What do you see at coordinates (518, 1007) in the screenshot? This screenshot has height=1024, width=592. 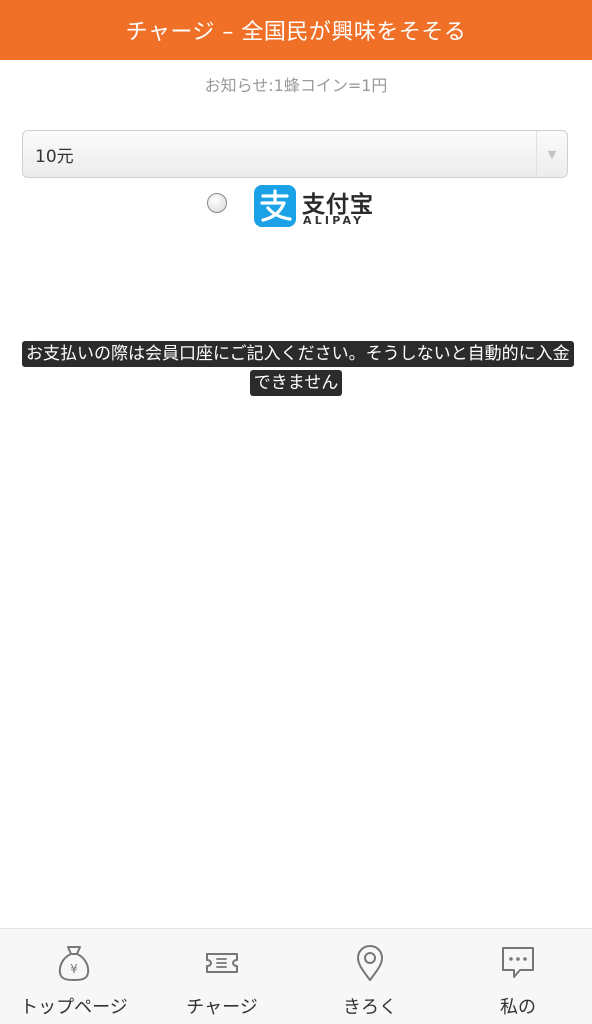 I see `tab-label: 私の` at bounding box center [518, 1007].